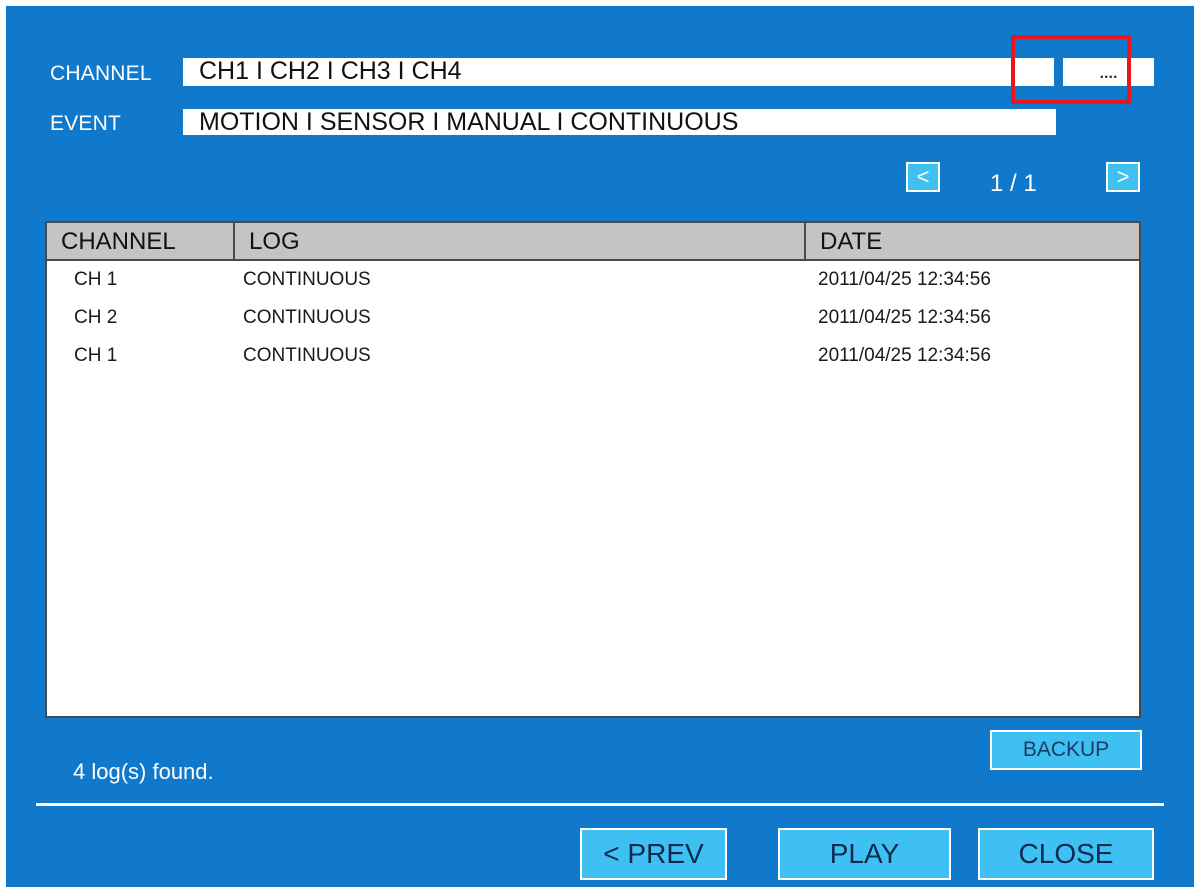  I want to click on column-header-channel: CHANNEL, so click(118, 241).